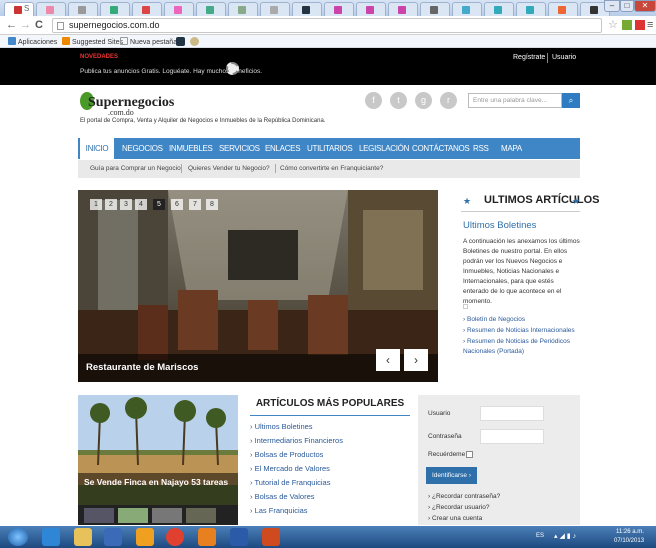 This screenshot has height=548, width=656. What do you see at coordinates (239, 537) in the screenshot?
I see `word-icon` at bounding box center [239, 537].